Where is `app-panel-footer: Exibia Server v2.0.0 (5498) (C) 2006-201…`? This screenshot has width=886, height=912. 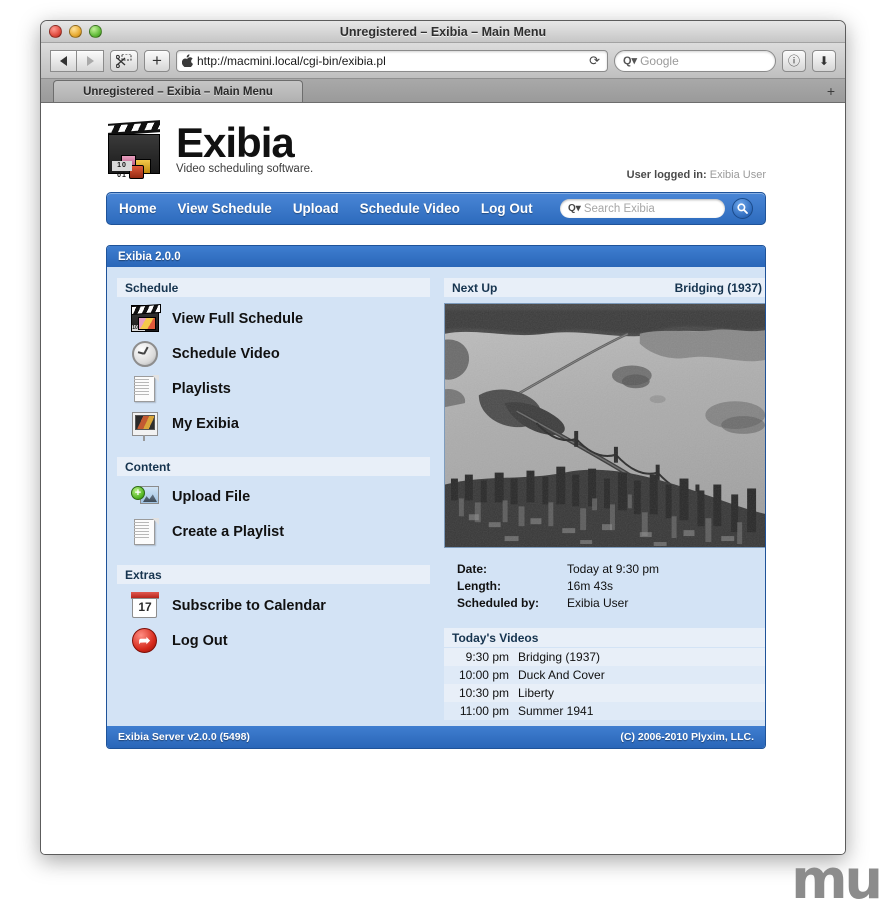
app-panel-footer: Exibia Server v2.0.0 (5498) (C) 2006-201… is located at coordinates (436, 737).